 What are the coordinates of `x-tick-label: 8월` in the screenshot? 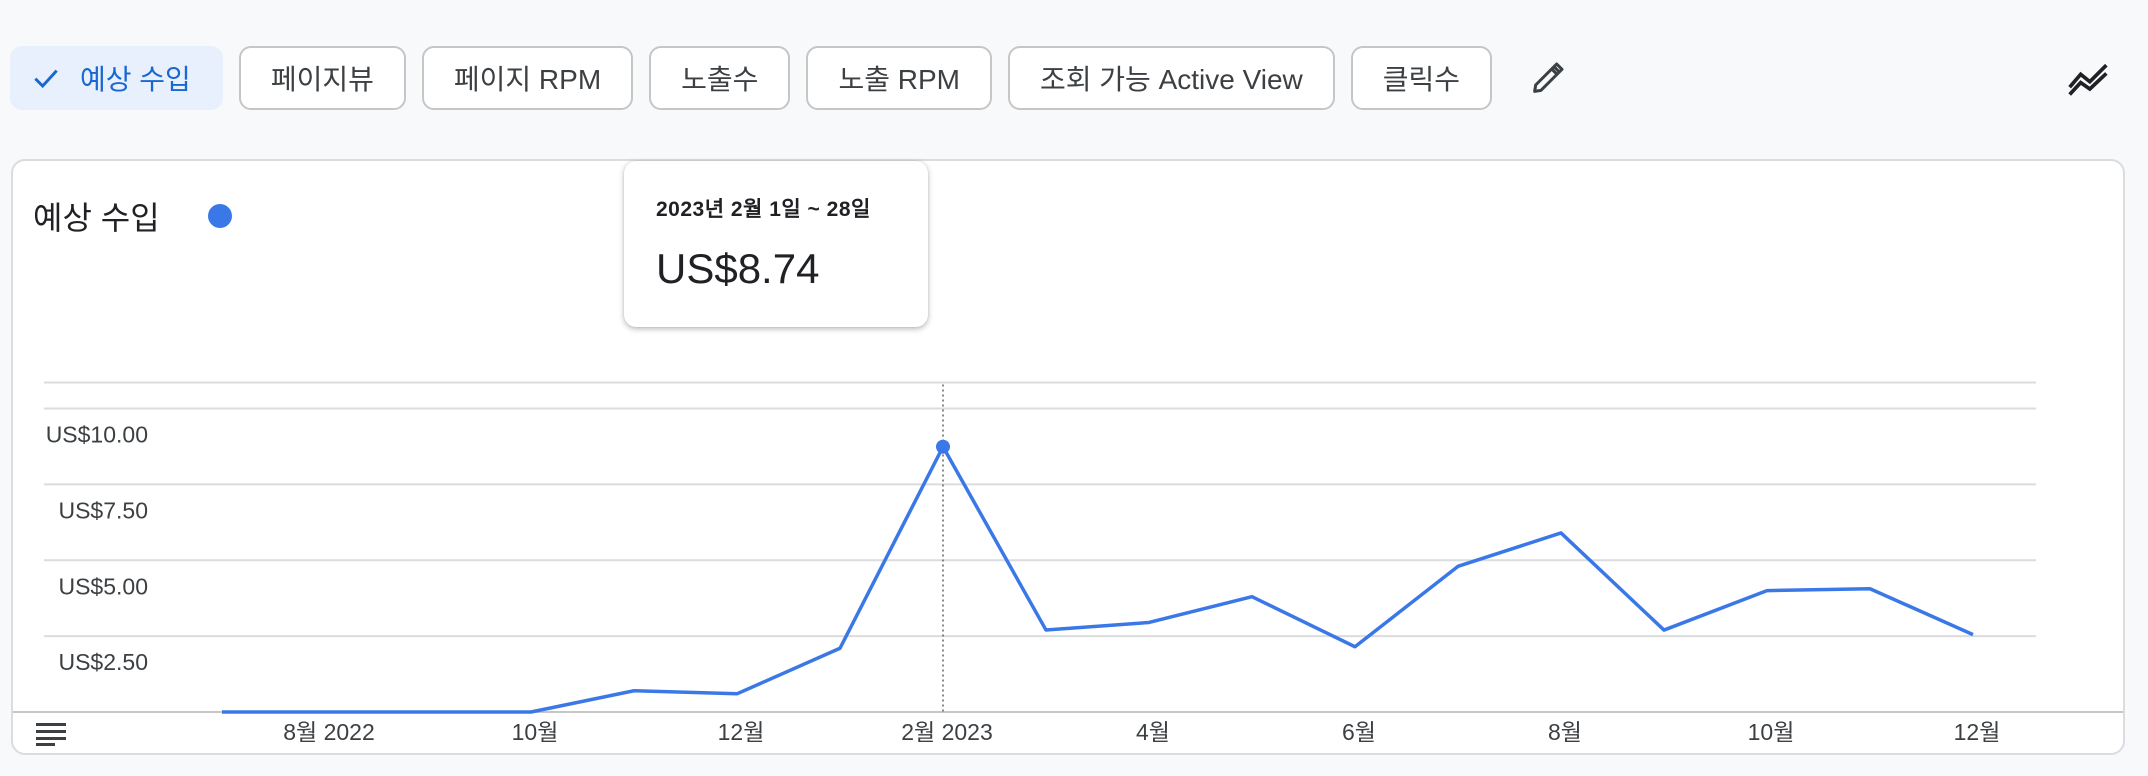 It's located at (1565, 732).